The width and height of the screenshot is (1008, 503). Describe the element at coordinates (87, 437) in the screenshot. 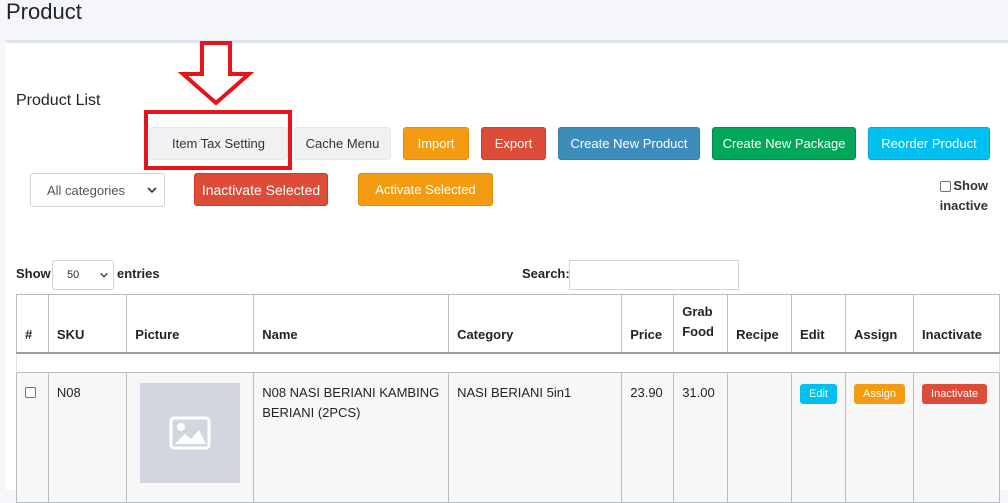

I see `row-sku: N08` at that location.